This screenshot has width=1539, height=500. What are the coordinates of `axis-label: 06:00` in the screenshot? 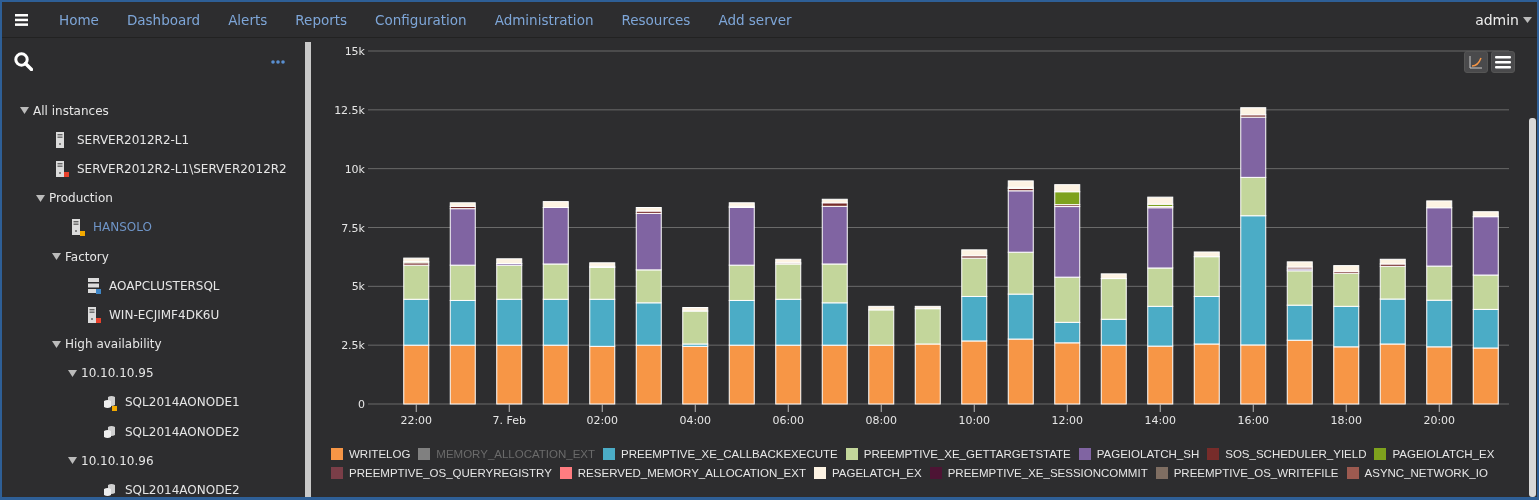 It's located at (788, 420).